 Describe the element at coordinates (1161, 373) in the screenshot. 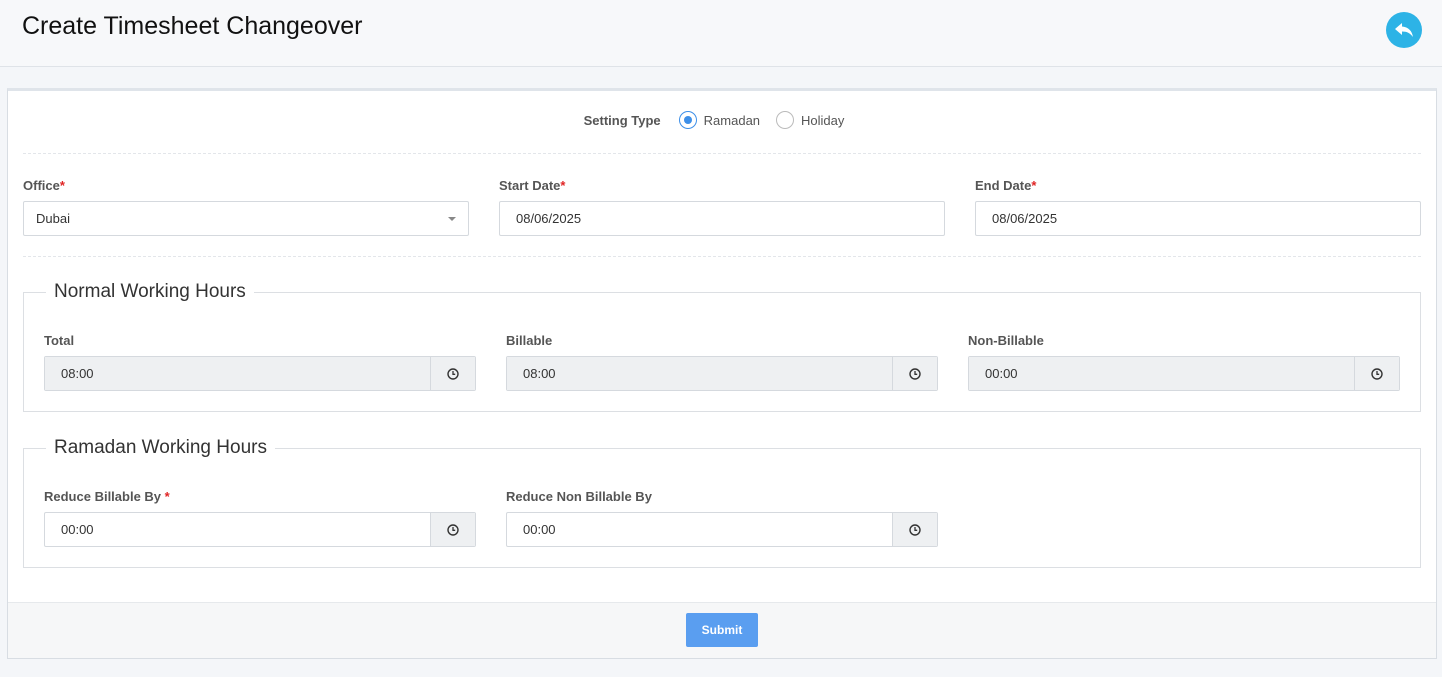

I see `non-billable-value: 00:00` at that location.